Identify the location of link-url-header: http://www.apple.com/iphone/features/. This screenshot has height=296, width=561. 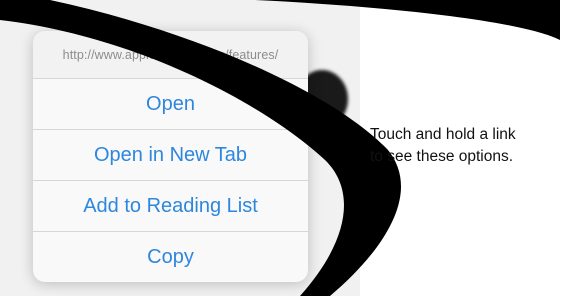
(170, 55).